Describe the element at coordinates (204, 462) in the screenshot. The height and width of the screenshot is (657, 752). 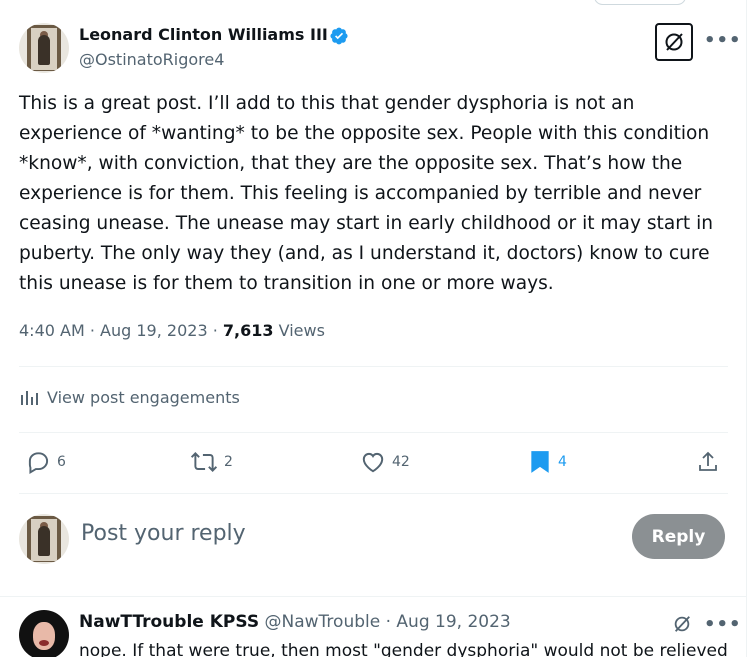
I see `repost-icon` at that location.